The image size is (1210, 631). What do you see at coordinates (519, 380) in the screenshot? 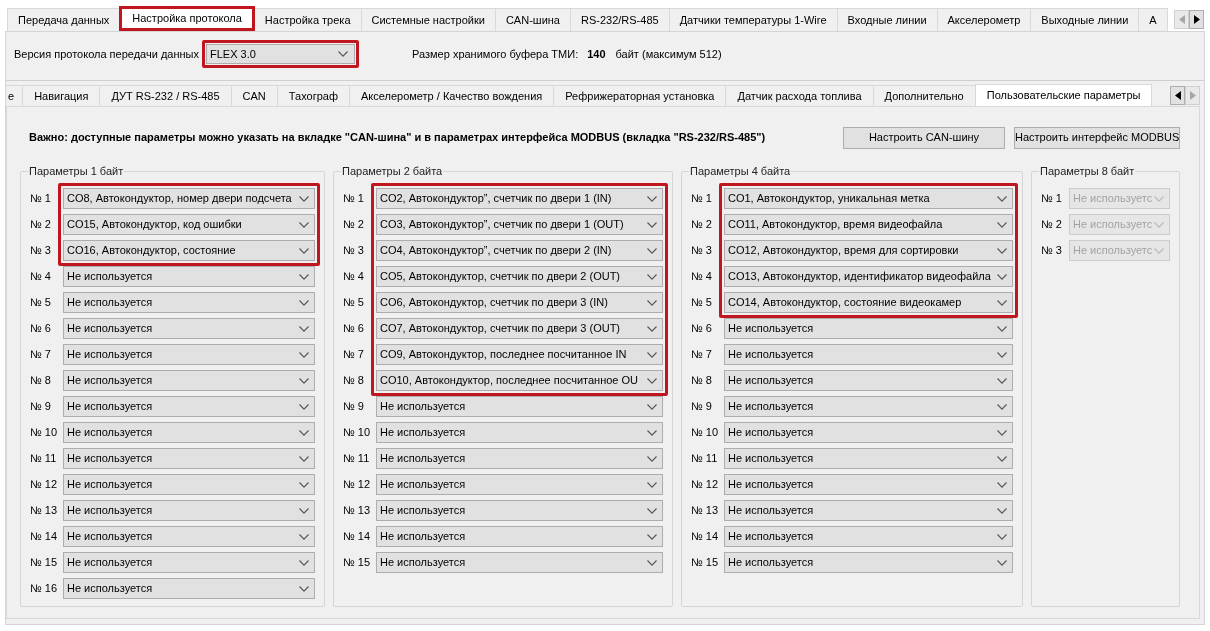
I see `dropdown: CO10, Автокондуктор, последнее посчитанное OU` at bounding box center [519, 380].